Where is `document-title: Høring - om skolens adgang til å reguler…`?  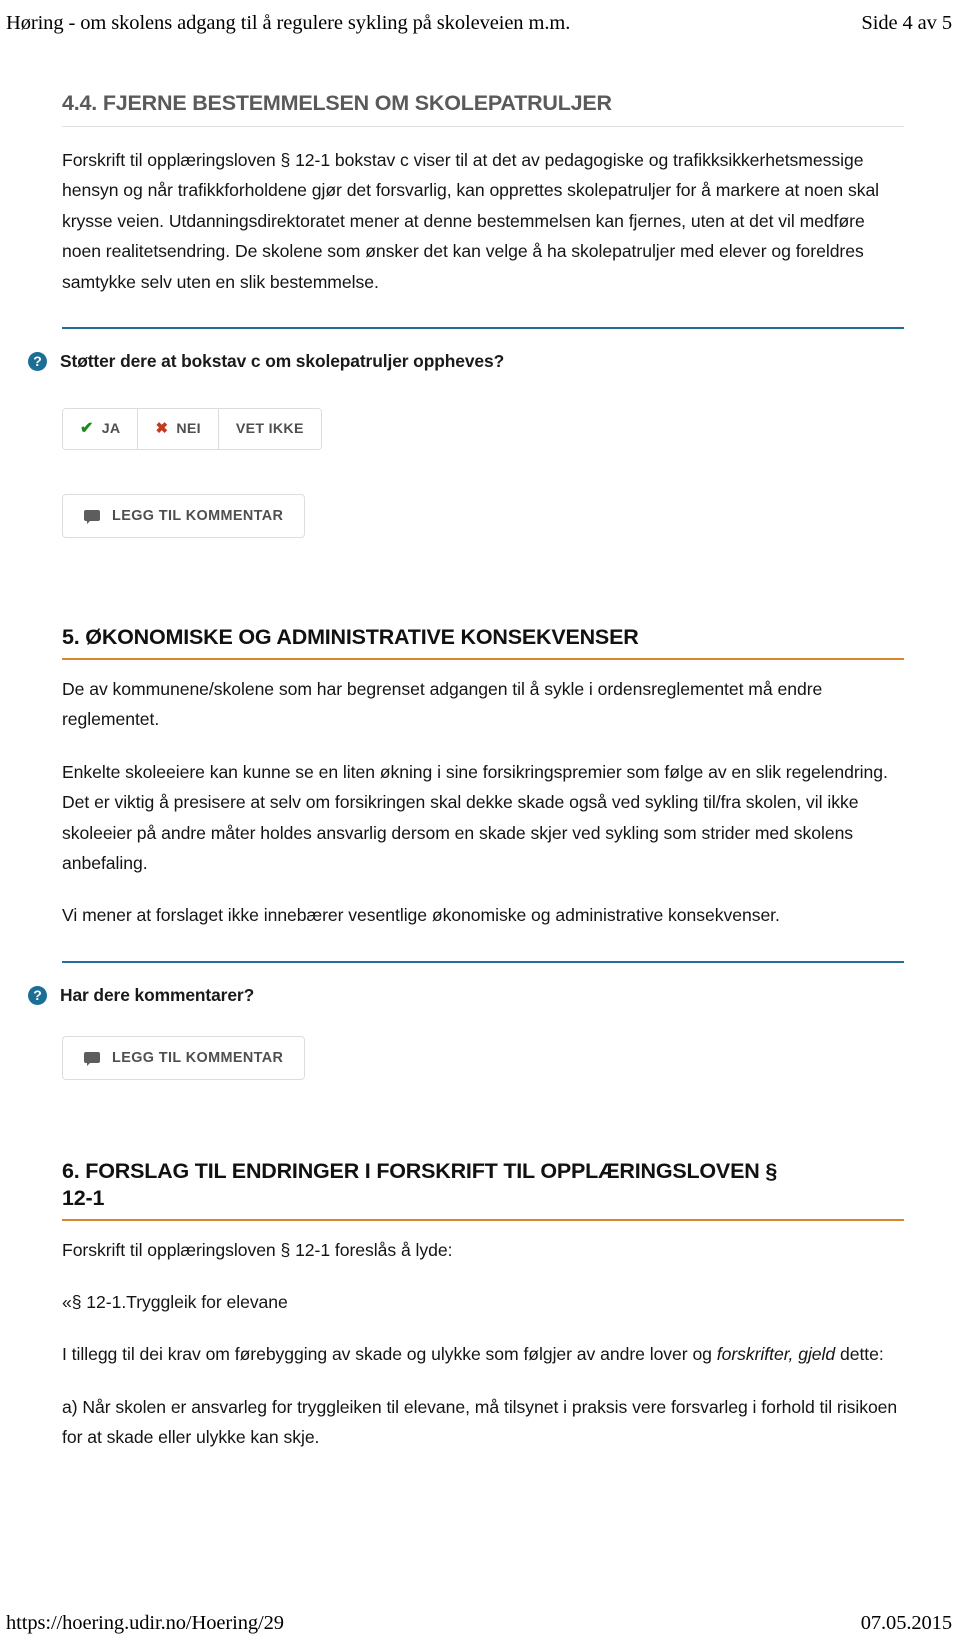 document-title: Høring - om skolens adgang til å reguler… is located at coordinates (288, 22).